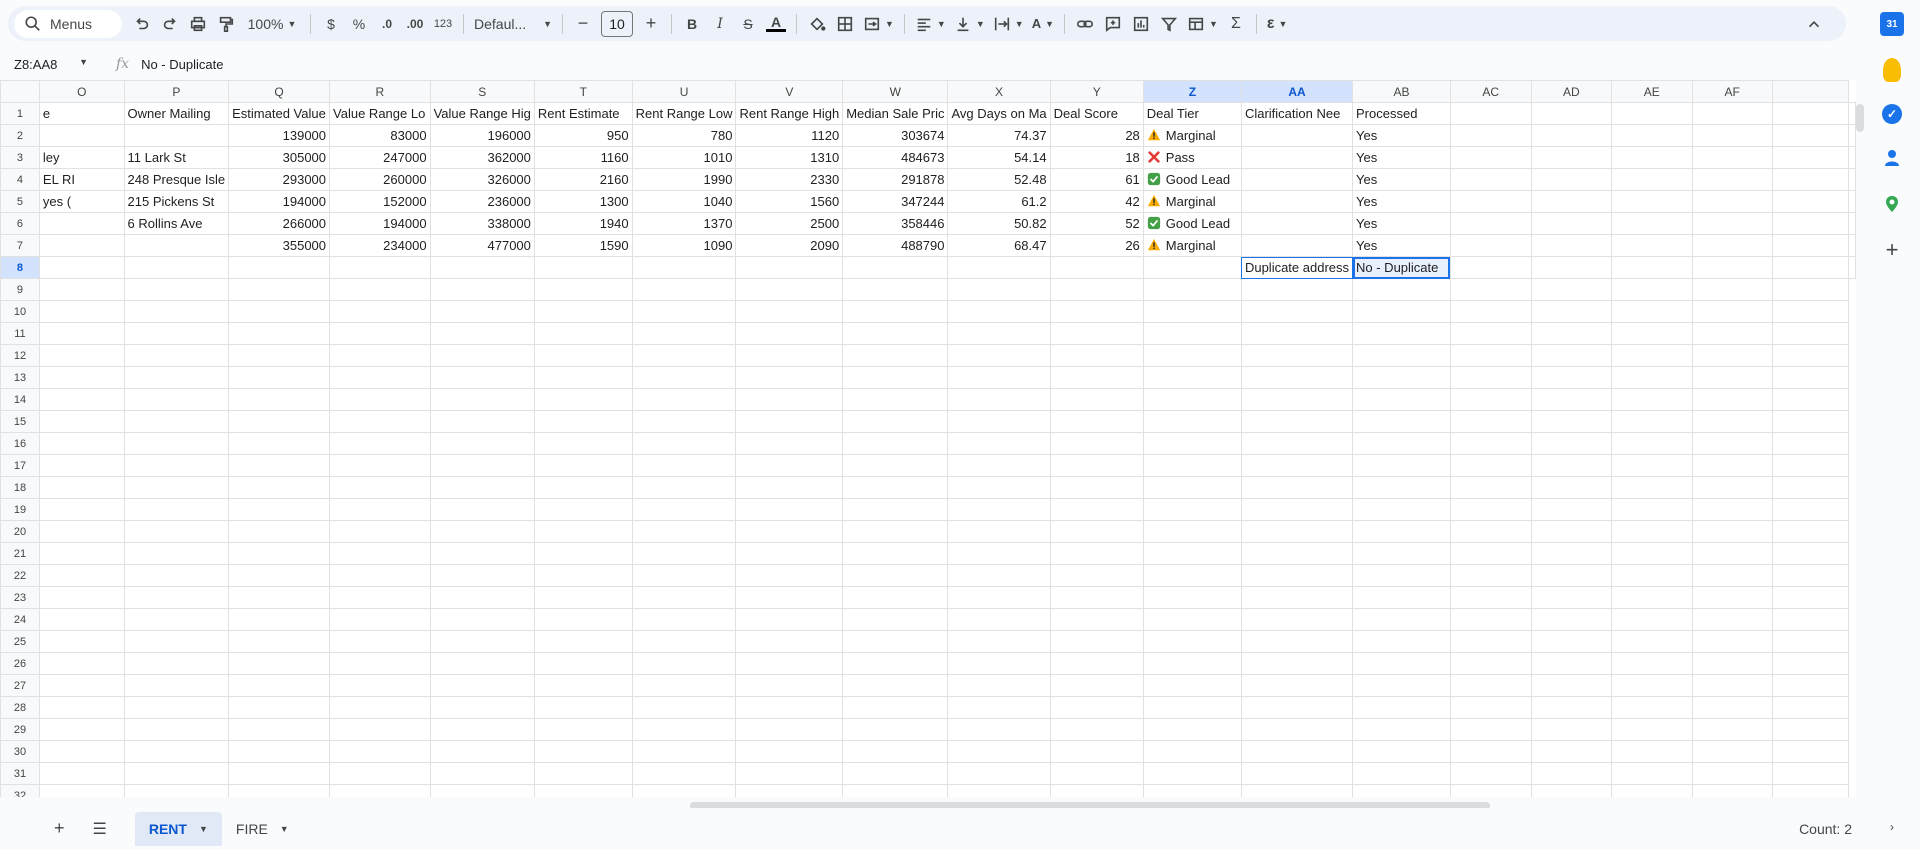 The image size is (1920, 849). Describe the element at coordinates (380, 91) in the screenshot. I see `column-header-r: R` at that location.